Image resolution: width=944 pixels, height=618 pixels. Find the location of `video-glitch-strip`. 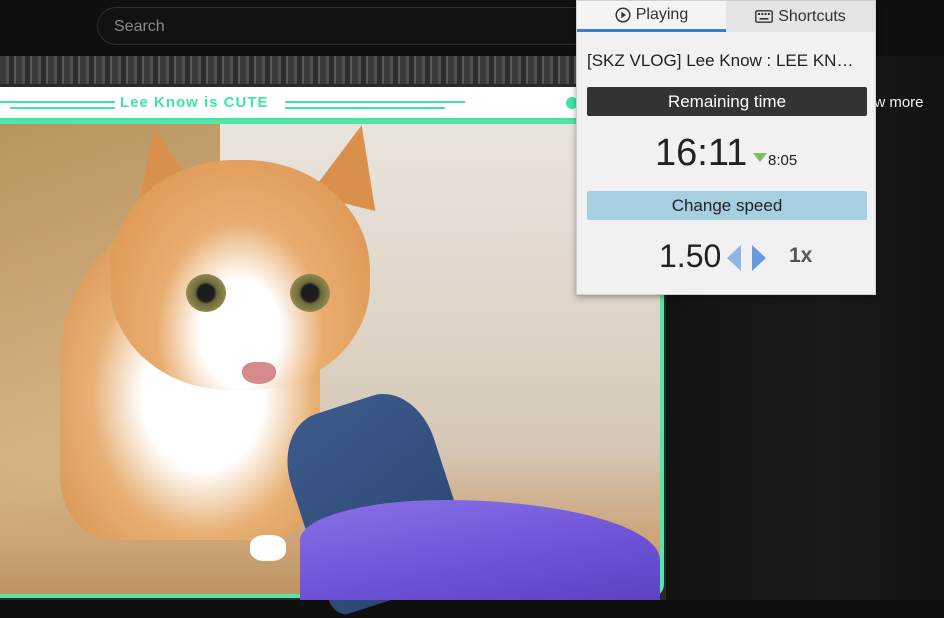

video-glitch-strip is located at coordinates (333, 70).